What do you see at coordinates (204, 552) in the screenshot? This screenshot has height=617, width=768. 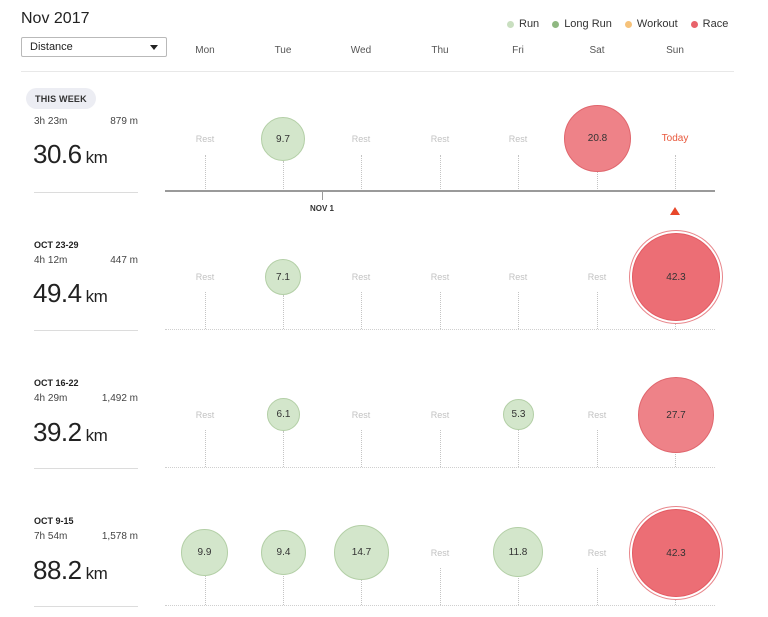 I see `activity-bubble-run: 9.9` at bounding box center [204, 552].